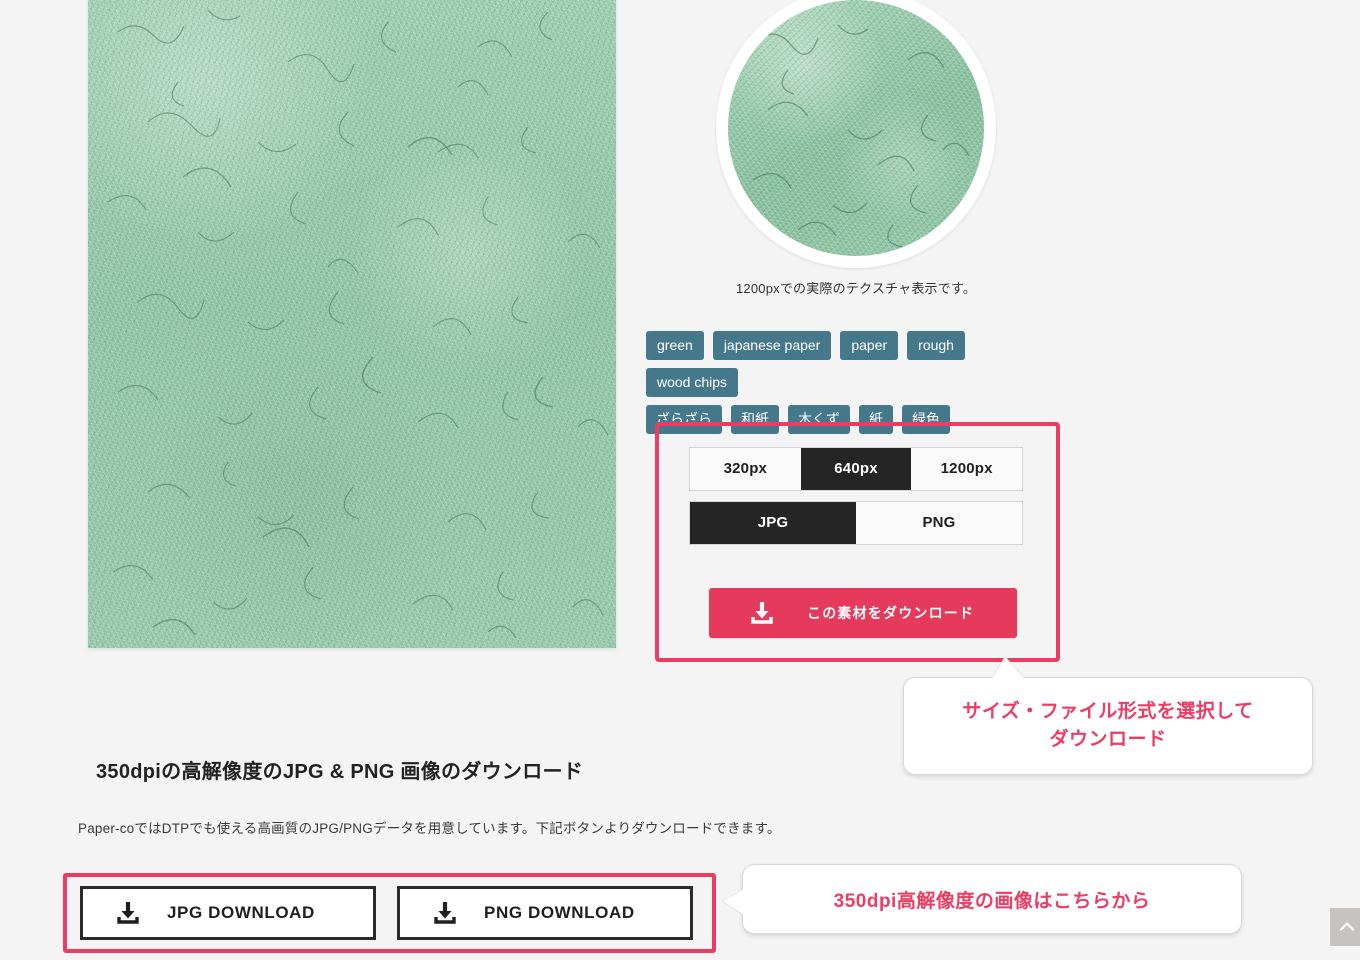 The image size is (1360, 960). I want to click on hires-section-title: 350dpiの高解像度のJPG & PNG 画像のダウンロード, so click(340, 772).